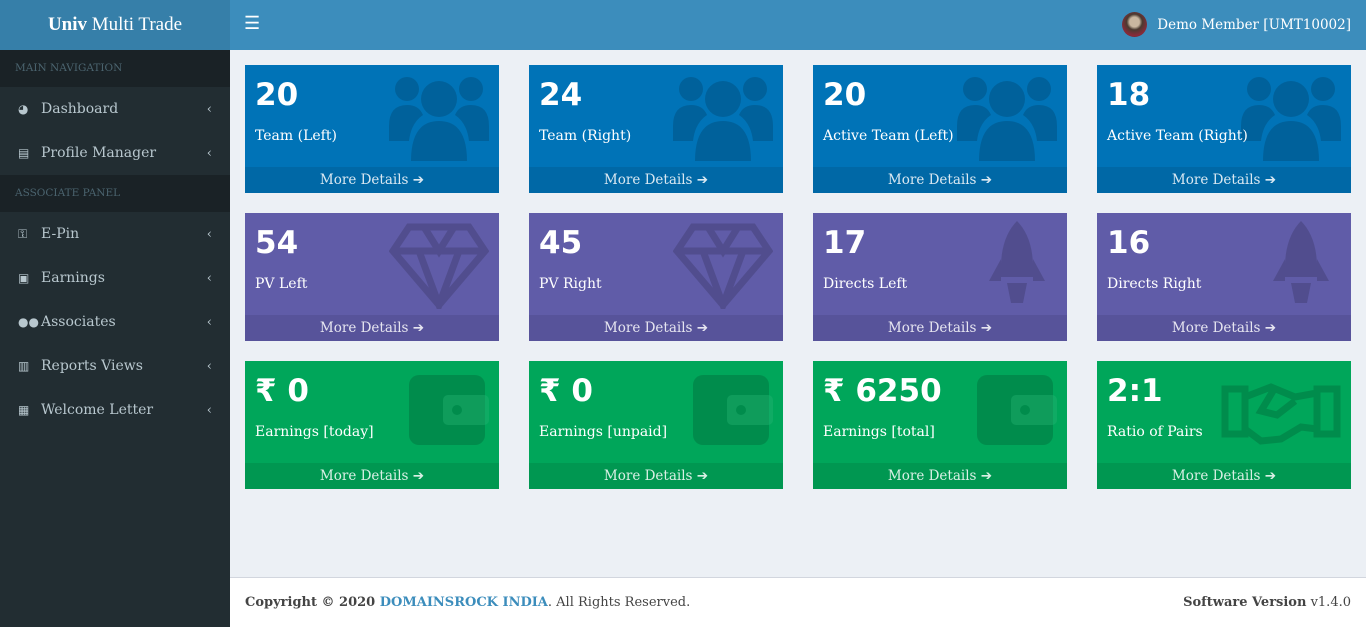 This screenshot has width=1366, height=627. I want to click on hamburger-icon: ☰, so click(252, 23).